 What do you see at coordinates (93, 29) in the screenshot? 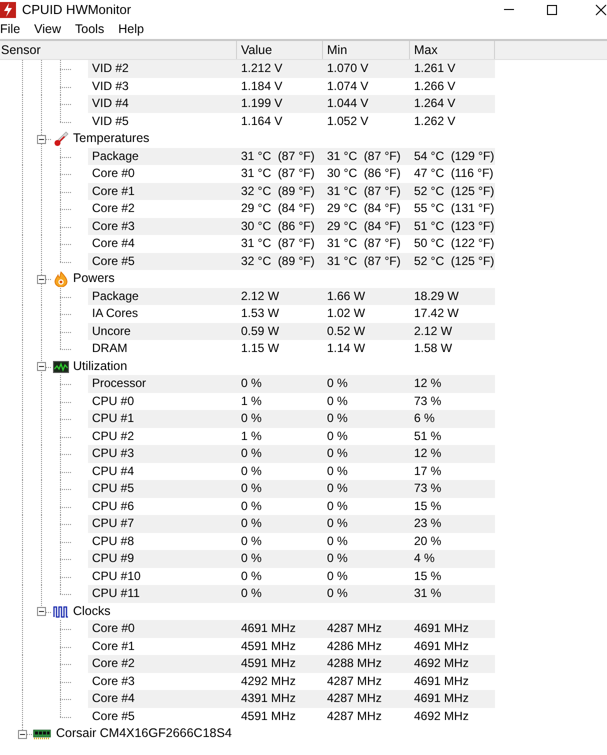
I see `menu-item: Tools` at bounding box center [93, 29].